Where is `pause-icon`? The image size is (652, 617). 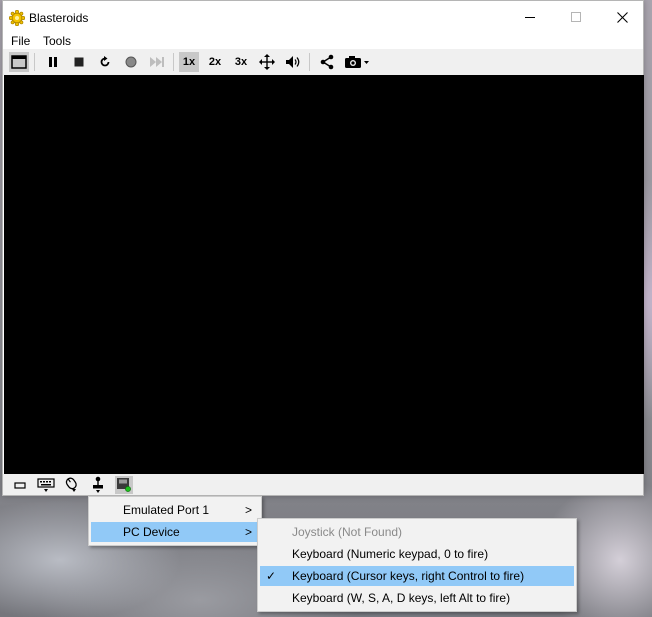 pause-icon is located at coordinates (53, 62).